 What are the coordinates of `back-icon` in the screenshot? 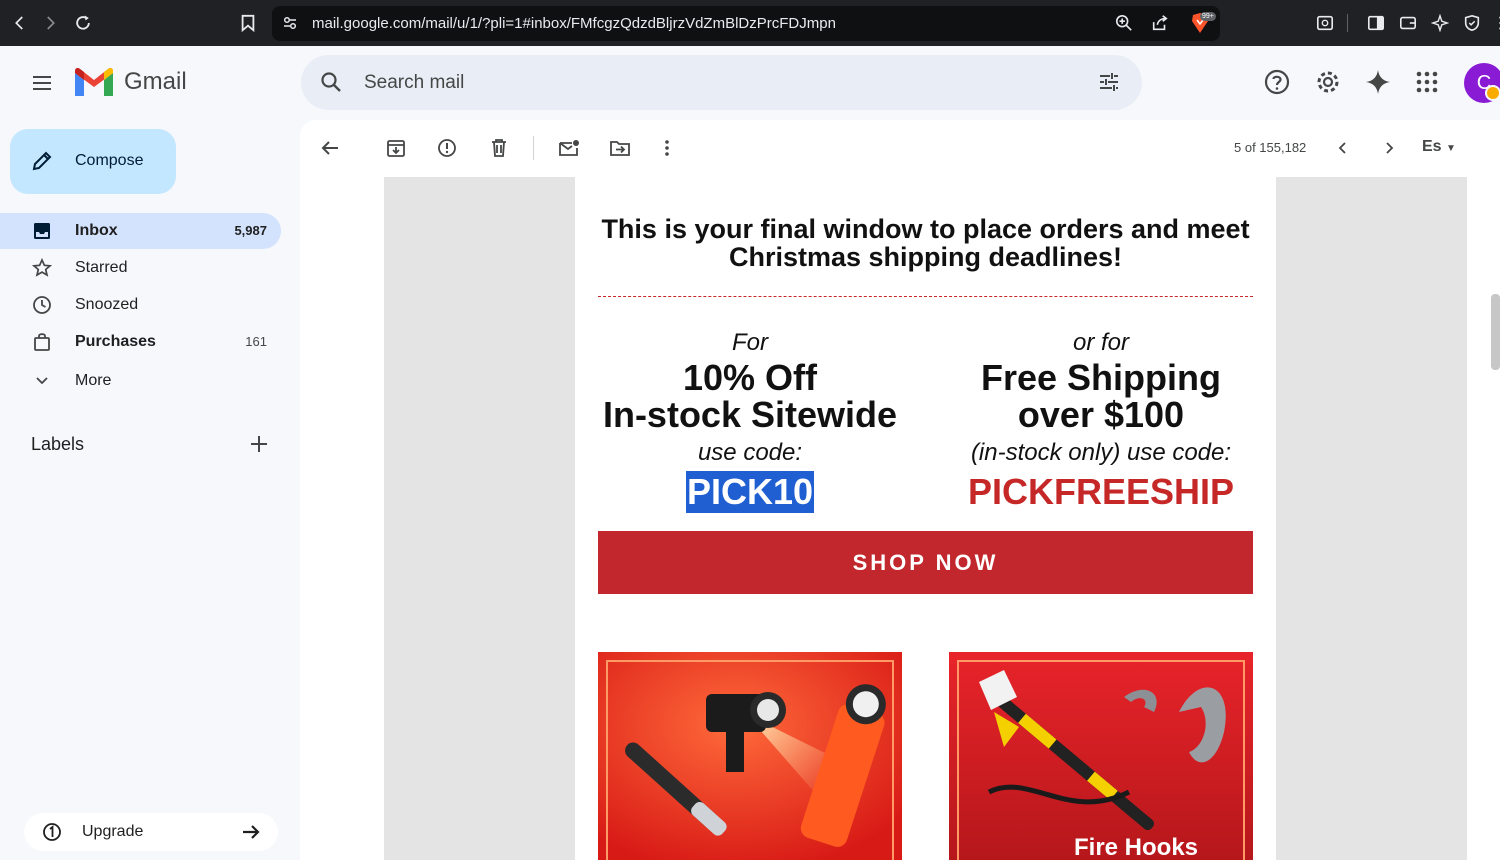 It's located at (20, 23).